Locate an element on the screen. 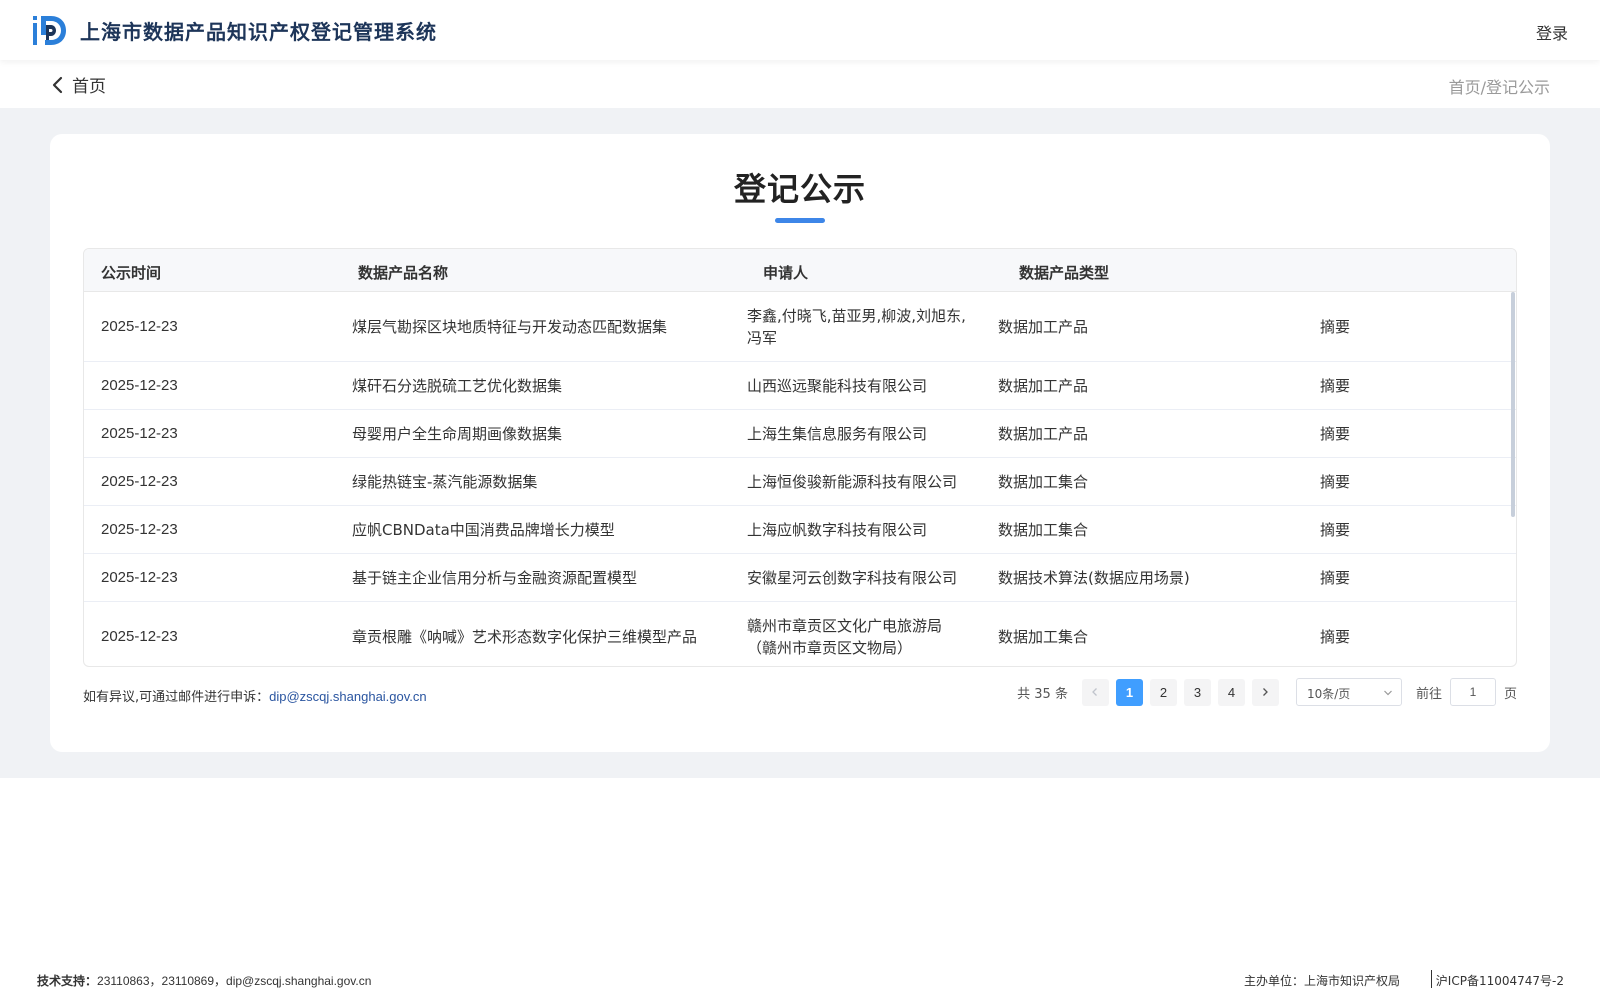 The height and width of the screenshot is (1000, 1600). page-size-value: 10条/页 is located at coordinates (1328, 694).